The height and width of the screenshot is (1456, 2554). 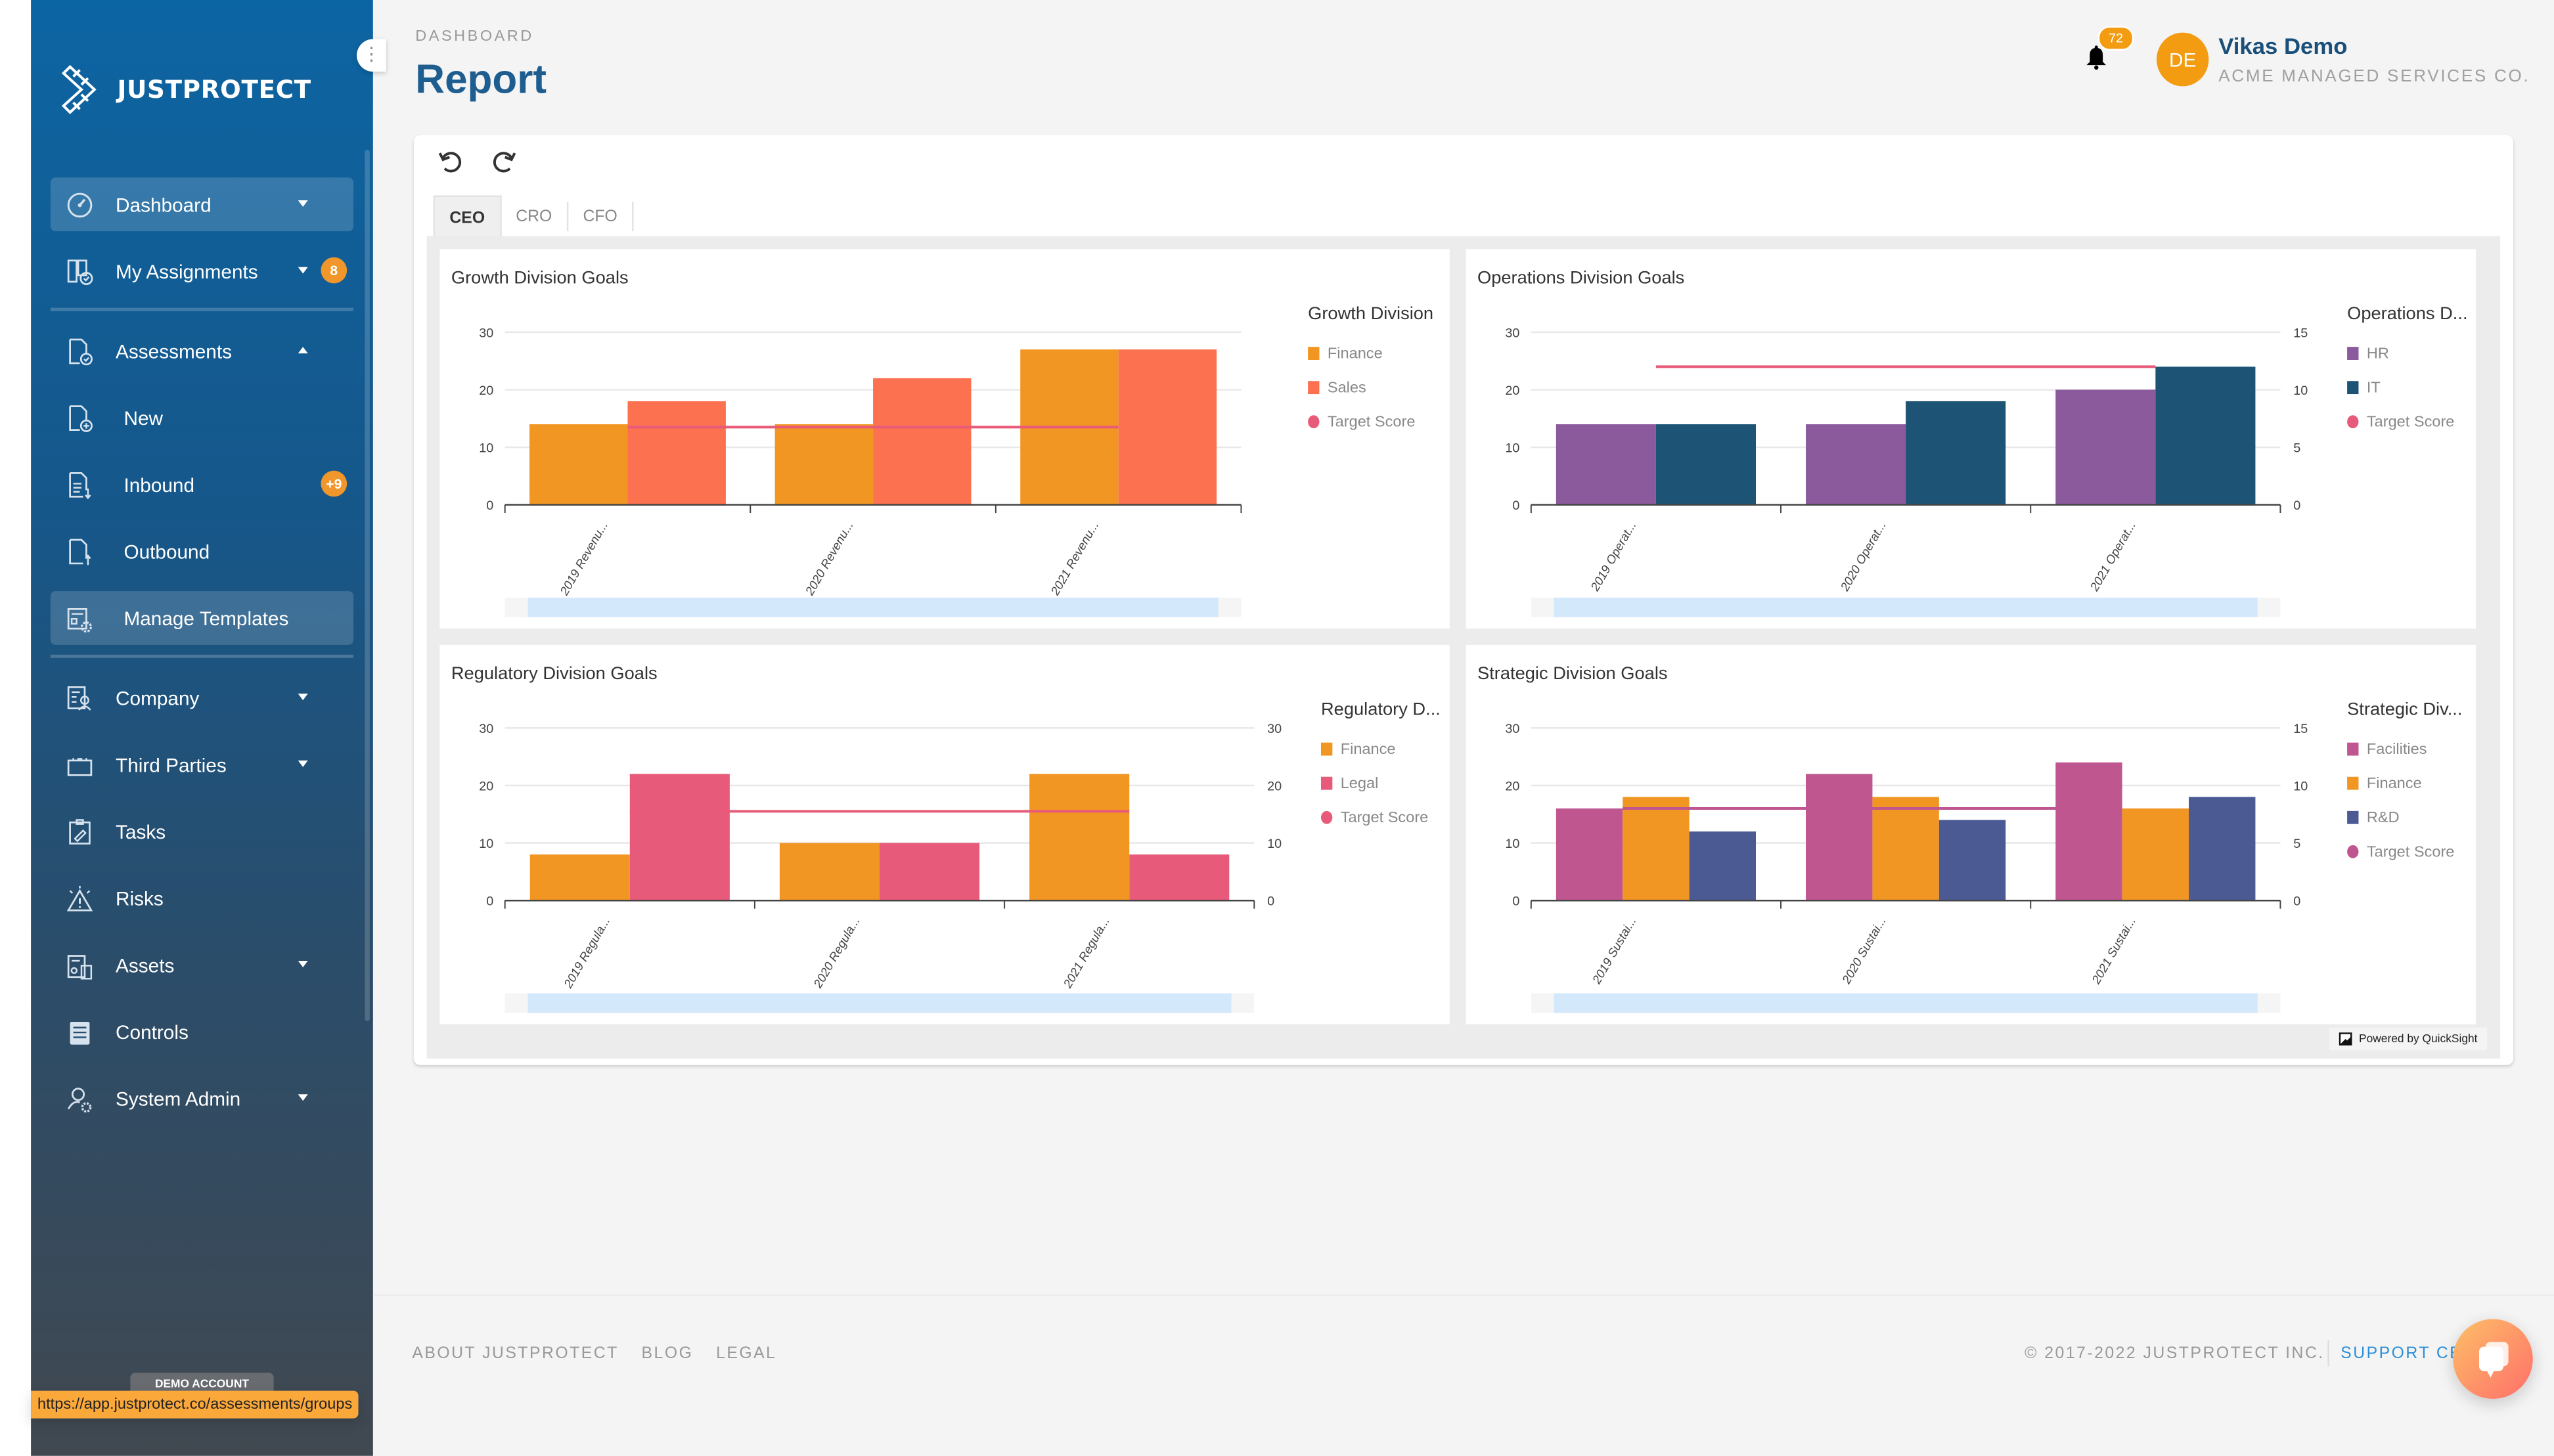 I want to click on brand-logo: JUSTPROTECT, so click(x=185, y=90).